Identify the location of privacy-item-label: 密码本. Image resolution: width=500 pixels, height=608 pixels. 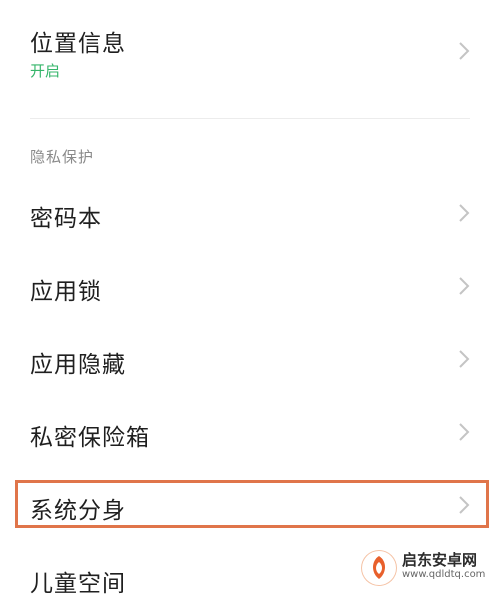
(66, 219).